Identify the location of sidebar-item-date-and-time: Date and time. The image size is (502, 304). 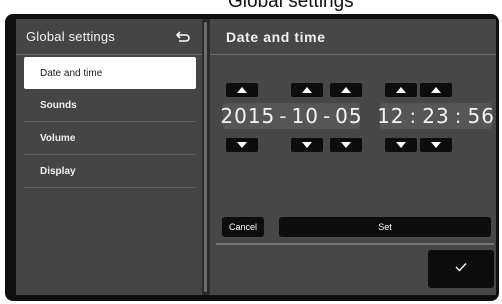
(110, 73).